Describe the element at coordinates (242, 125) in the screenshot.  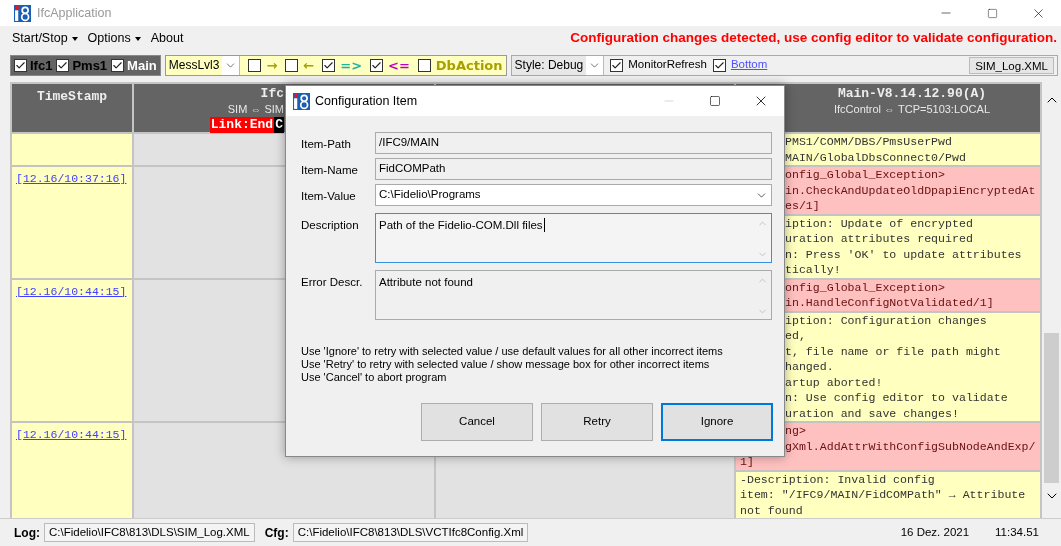
I see `link-status-tag: Link:End` at that location.